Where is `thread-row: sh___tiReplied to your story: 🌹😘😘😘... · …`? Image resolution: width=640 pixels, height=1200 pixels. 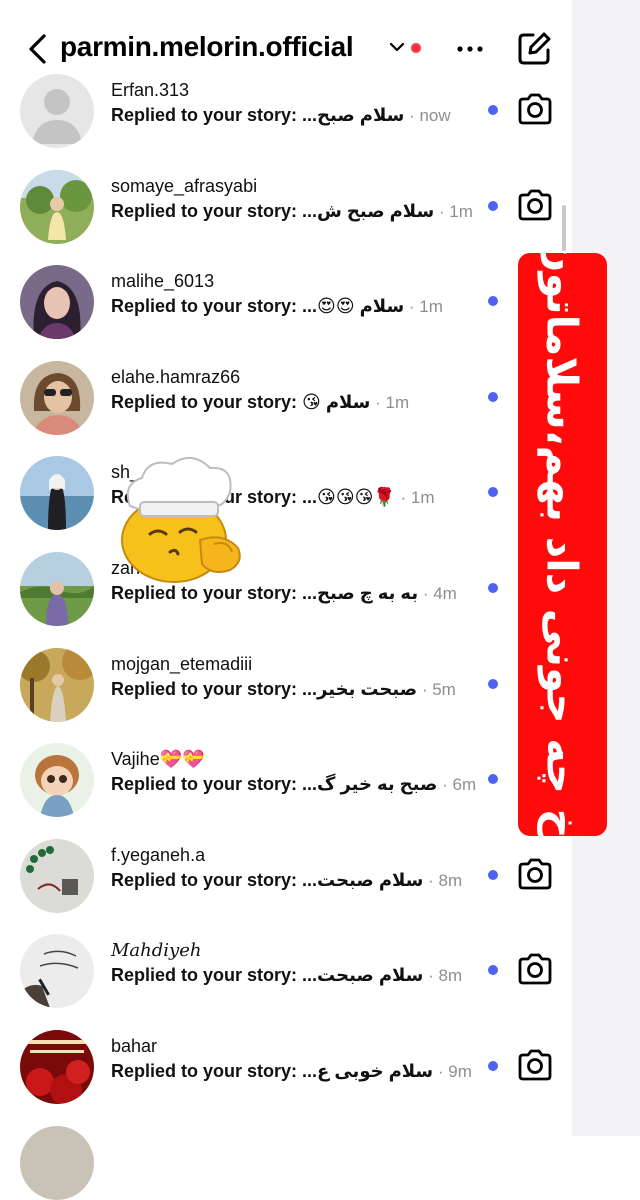 thread-row: sh___tiReplied to your story: 🌹😘😘😘... · … is located at coordinates (286, 503).